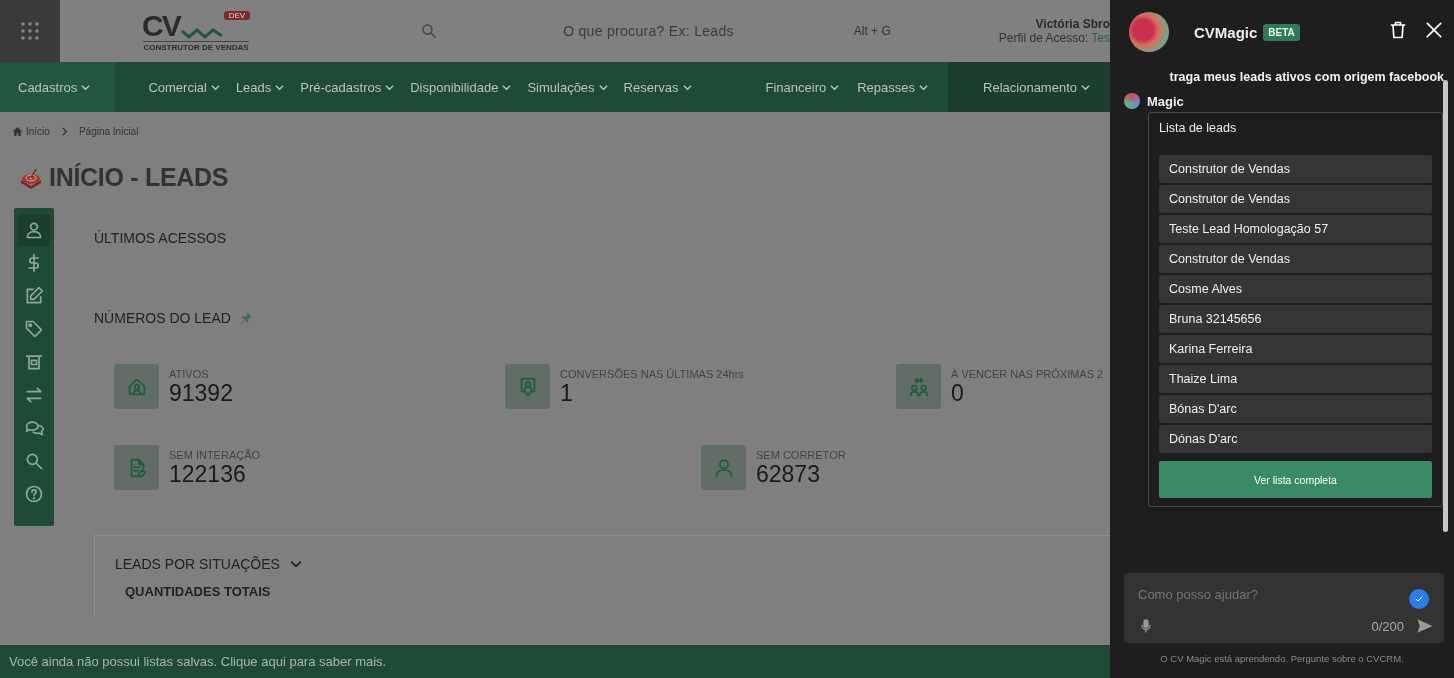 This screenshot has width=1454, height=678. What do you see at coordinates (1165, 101) in the screenshot?
I see `bot-name: Magic` at bounding box center [1165, 101].